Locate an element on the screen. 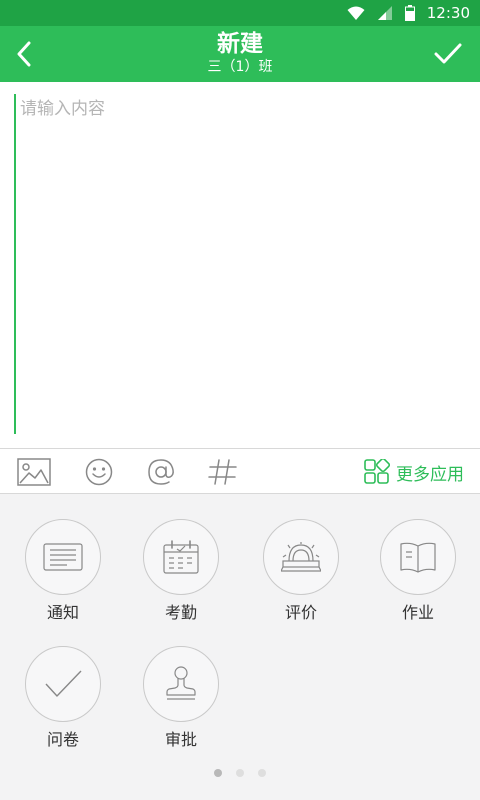  app-bar: 新建 三（1）班 is located at coordinates (240, 54).